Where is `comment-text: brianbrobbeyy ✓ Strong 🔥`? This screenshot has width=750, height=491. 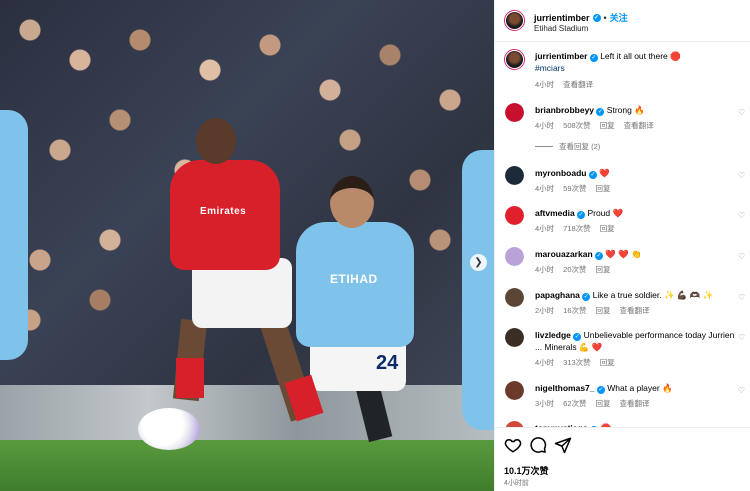
comment-text: brianbrobbeyy ✓ Strong 🔥 is located at coordinates (637, 111).